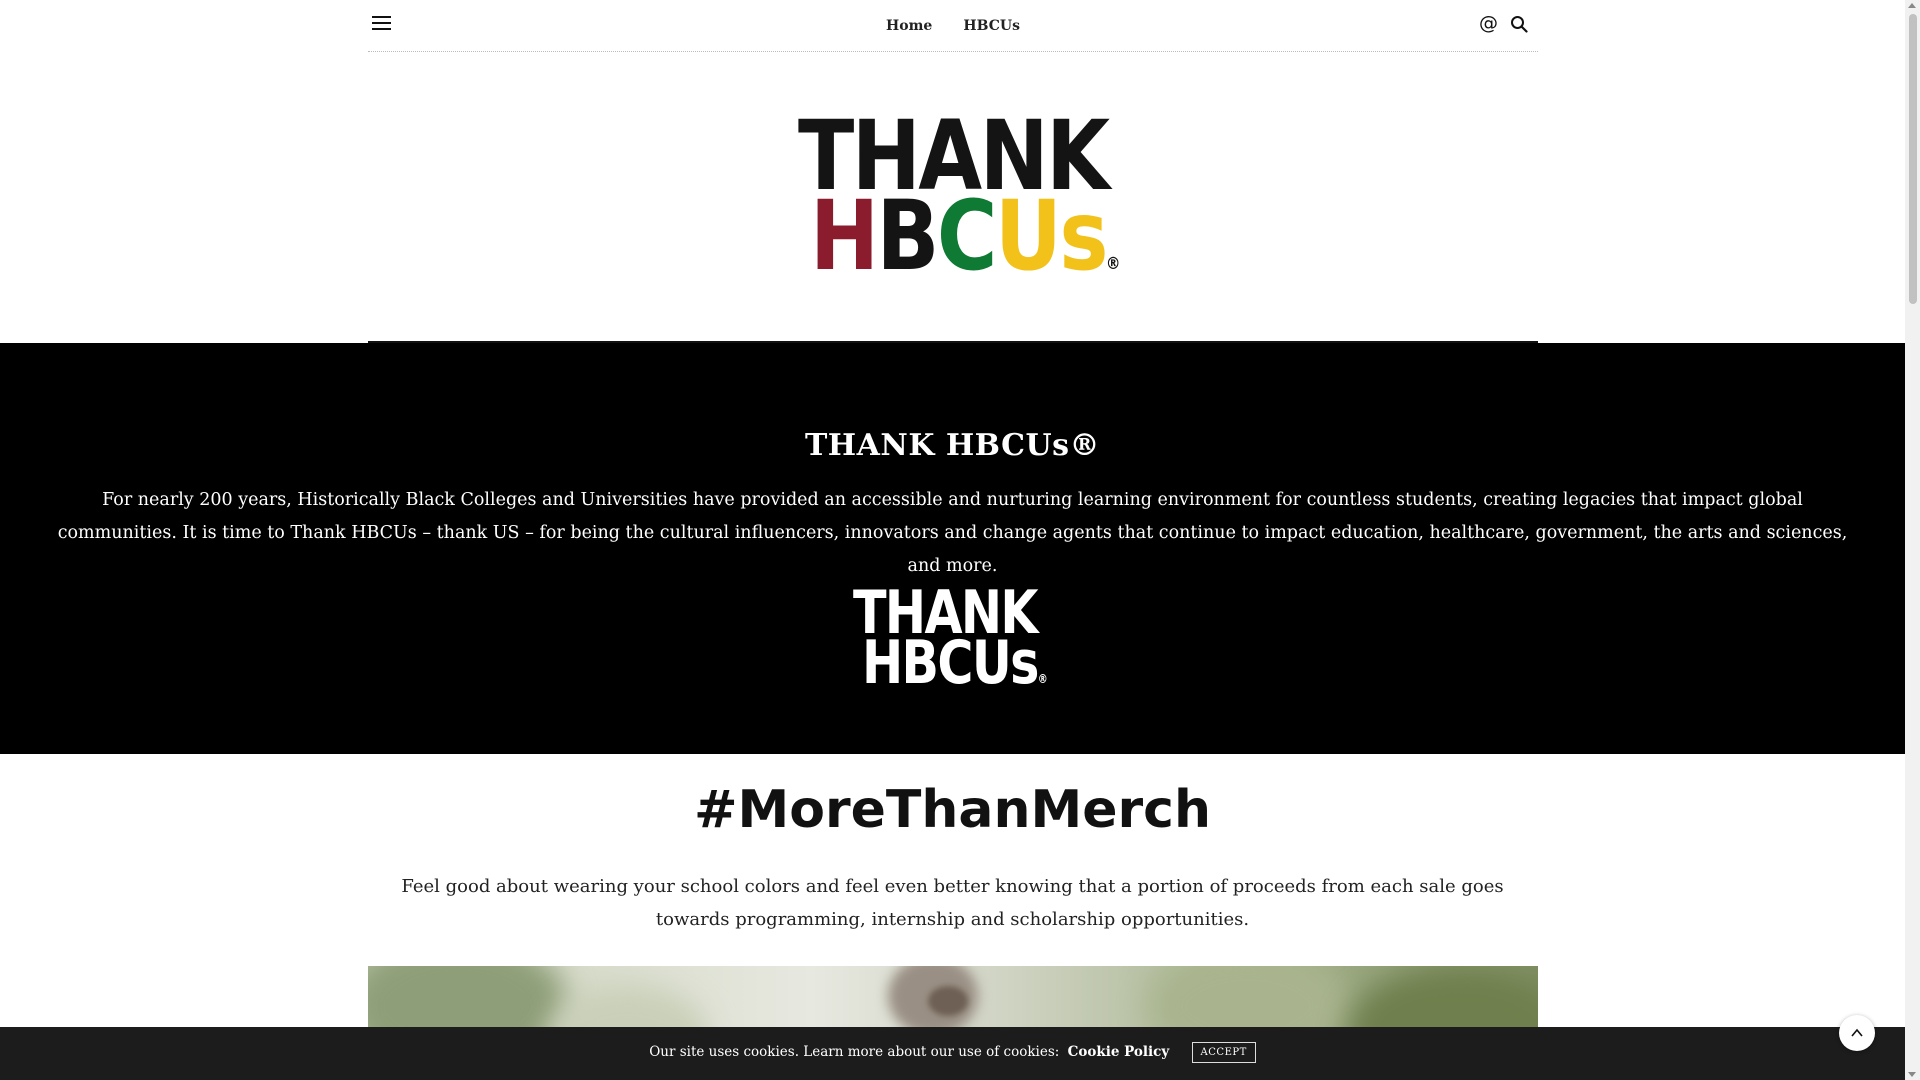  Describe the element at coordinates (955, 663) in the screenshot. I see `intro-logo-hbcus: HBCUs®` at that location.